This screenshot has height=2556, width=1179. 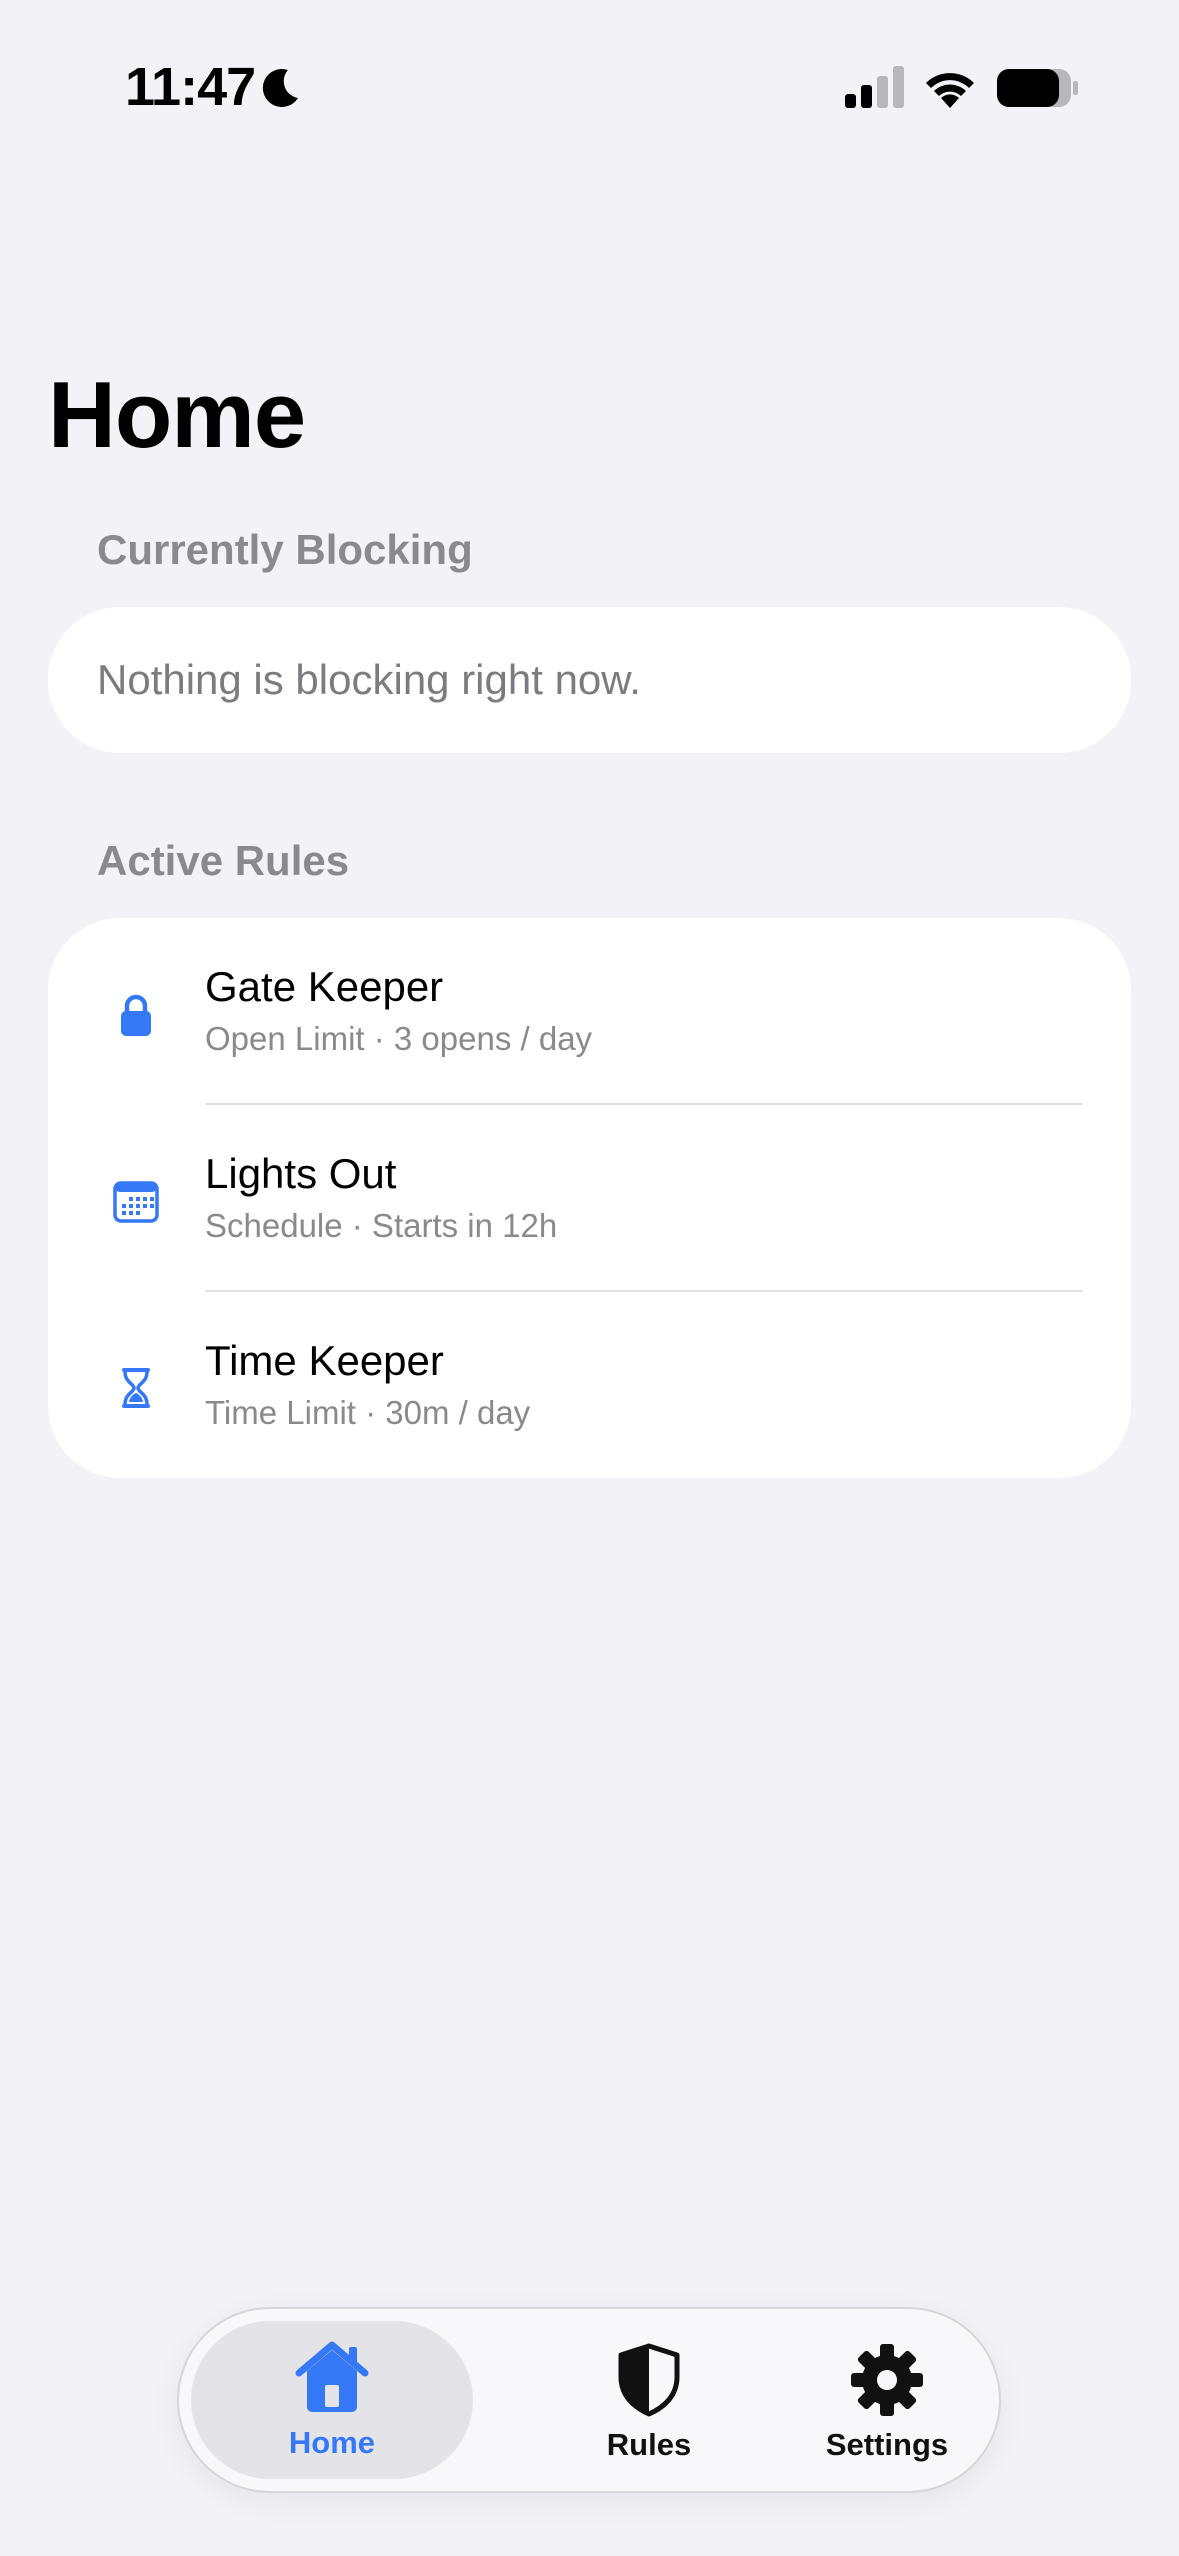 I want to click on tab-bar: Home Rules Settings, so click(x=589, y=2400).